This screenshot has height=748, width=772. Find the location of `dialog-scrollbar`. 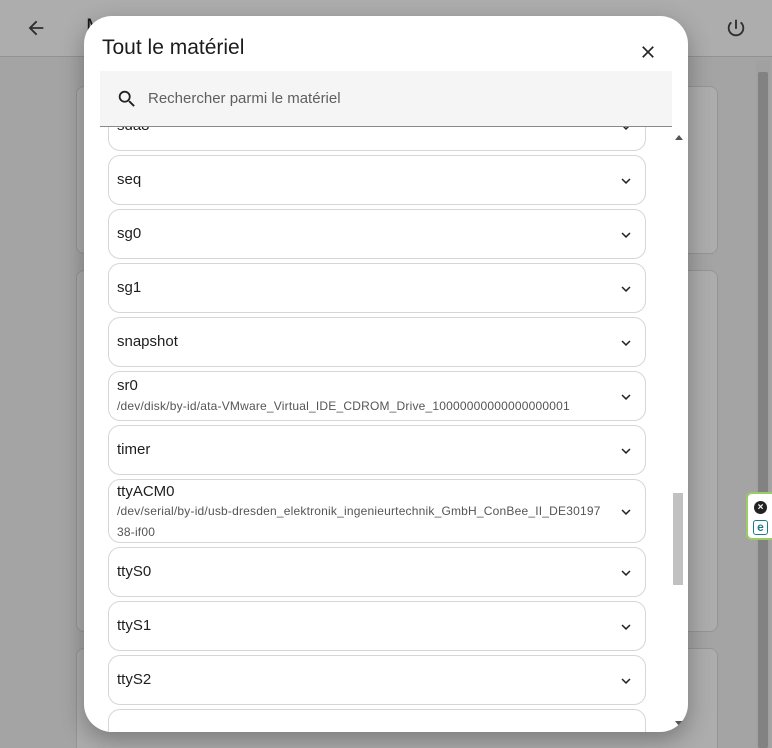

dialog-scrollbar is located at coordinates (678, 429).